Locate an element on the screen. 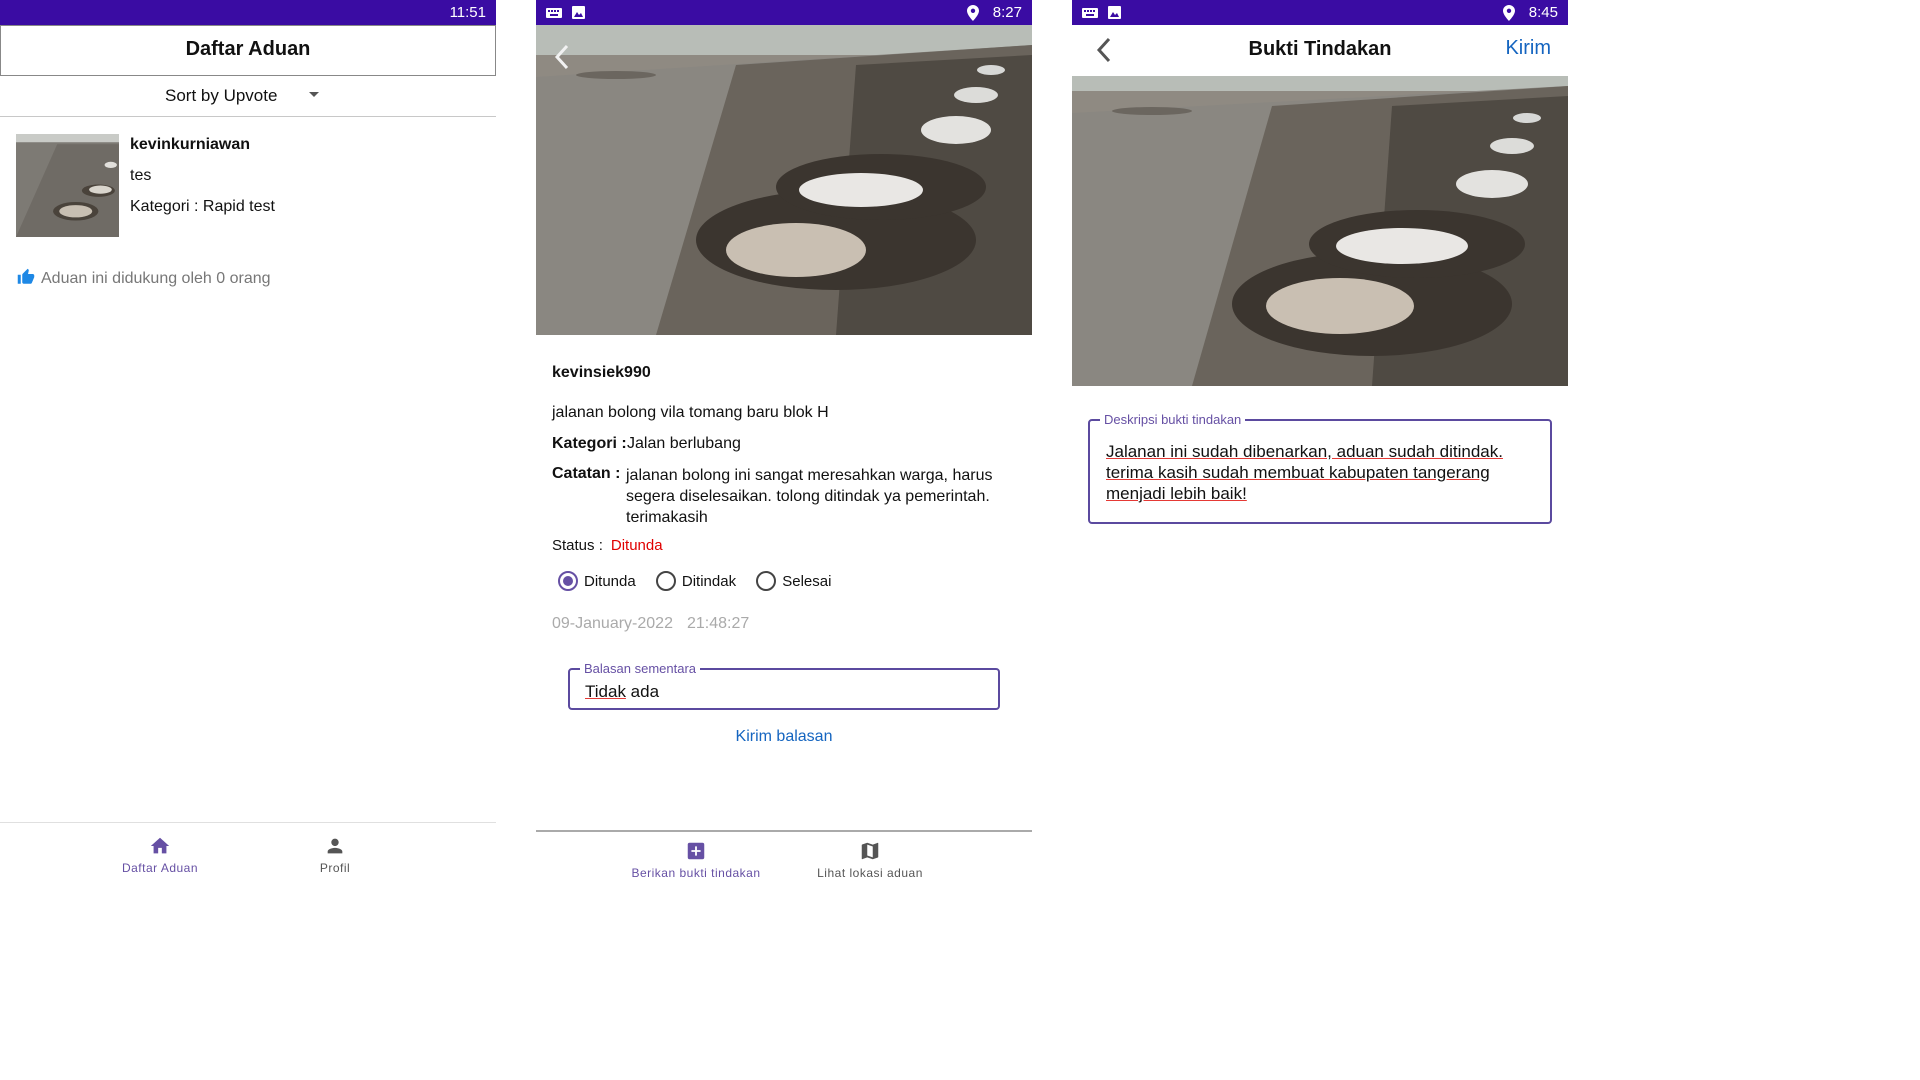  notes-label: Catatan : is located at coordinates (586, 473).